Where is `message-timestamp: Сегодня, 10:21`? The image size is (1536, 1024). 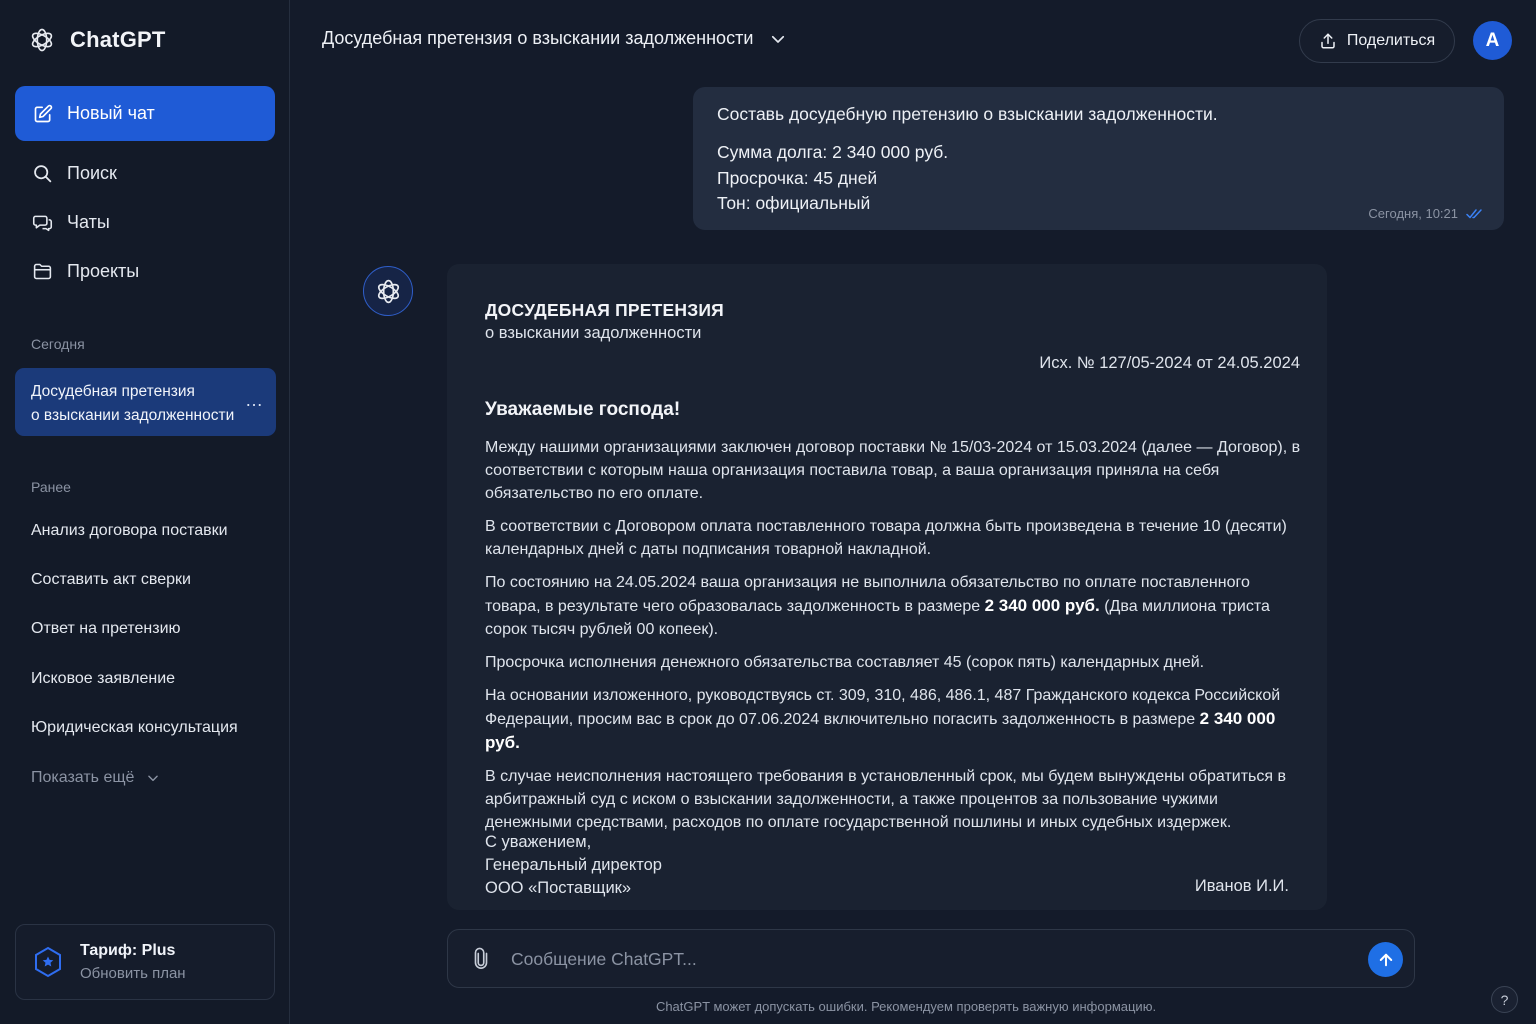
message-timestamp: Сегодня, 10:21 is located at coordinates (1413, 213).